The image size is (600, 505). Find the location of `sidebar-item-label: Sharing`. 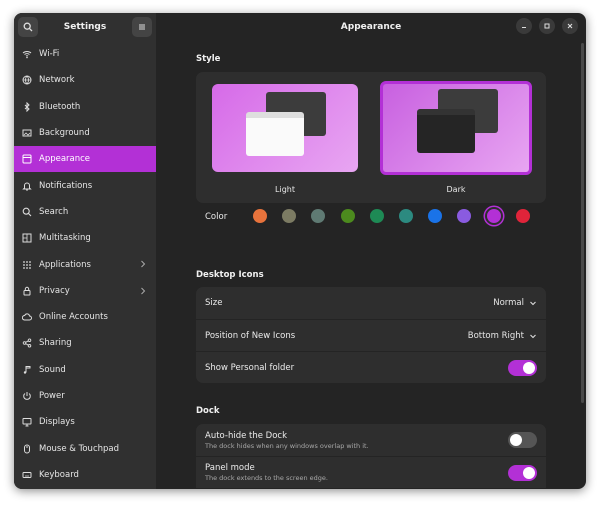

sidebar-item-label: Sharing is located at coordinates (55, 343).